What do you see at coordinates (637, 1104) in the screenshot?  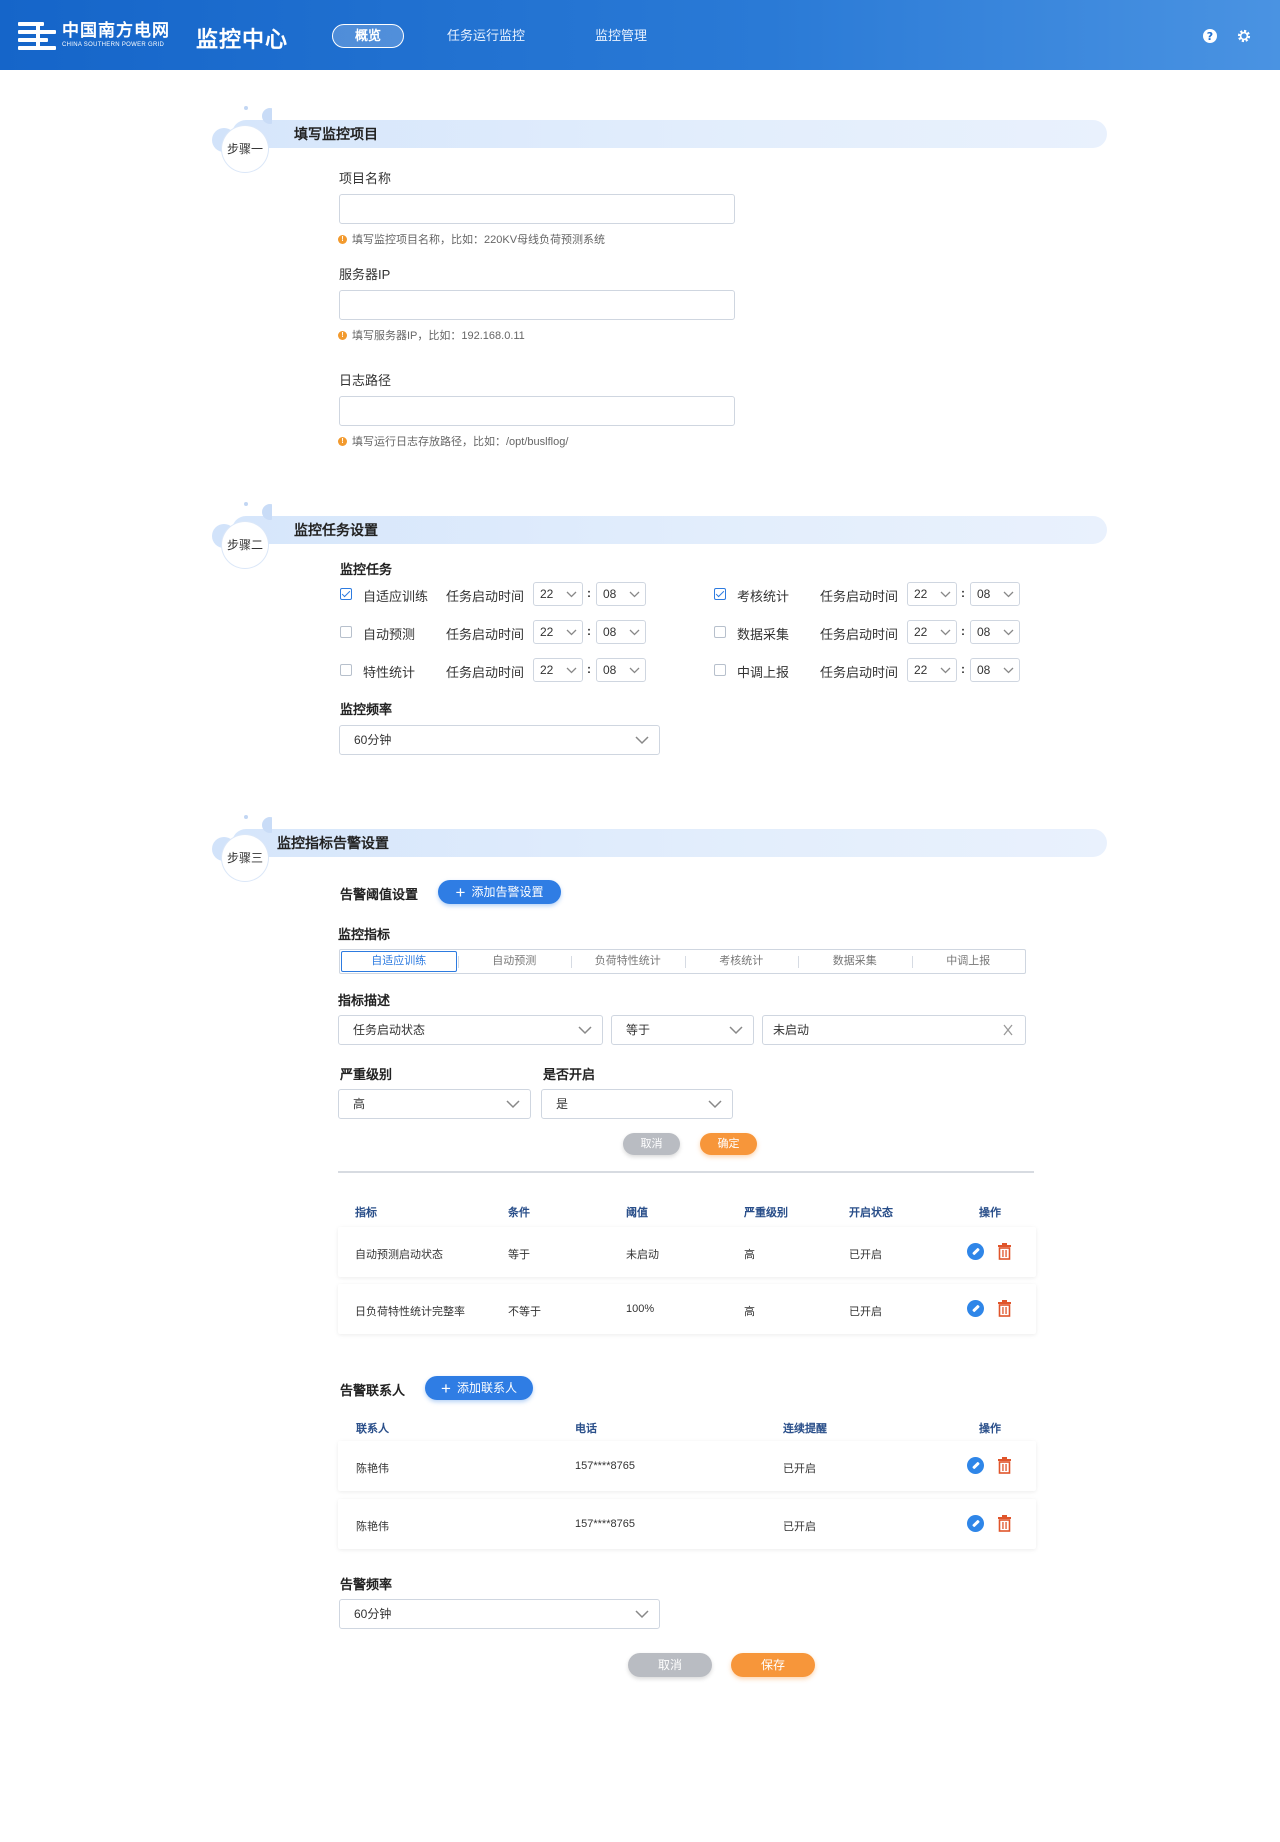 I see `enabled-select: 是` at bounding box center [637, 1104].